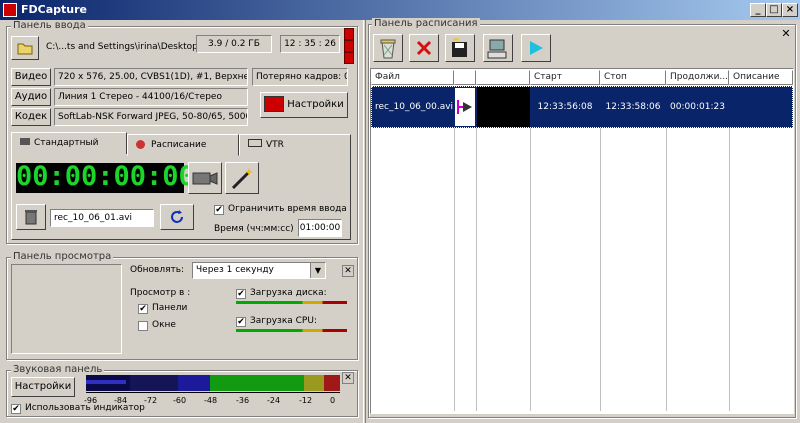  Describe the element at coordinates (633, 107) in the screenshot. I see `row-stop: 12:33:58:06` at that location.